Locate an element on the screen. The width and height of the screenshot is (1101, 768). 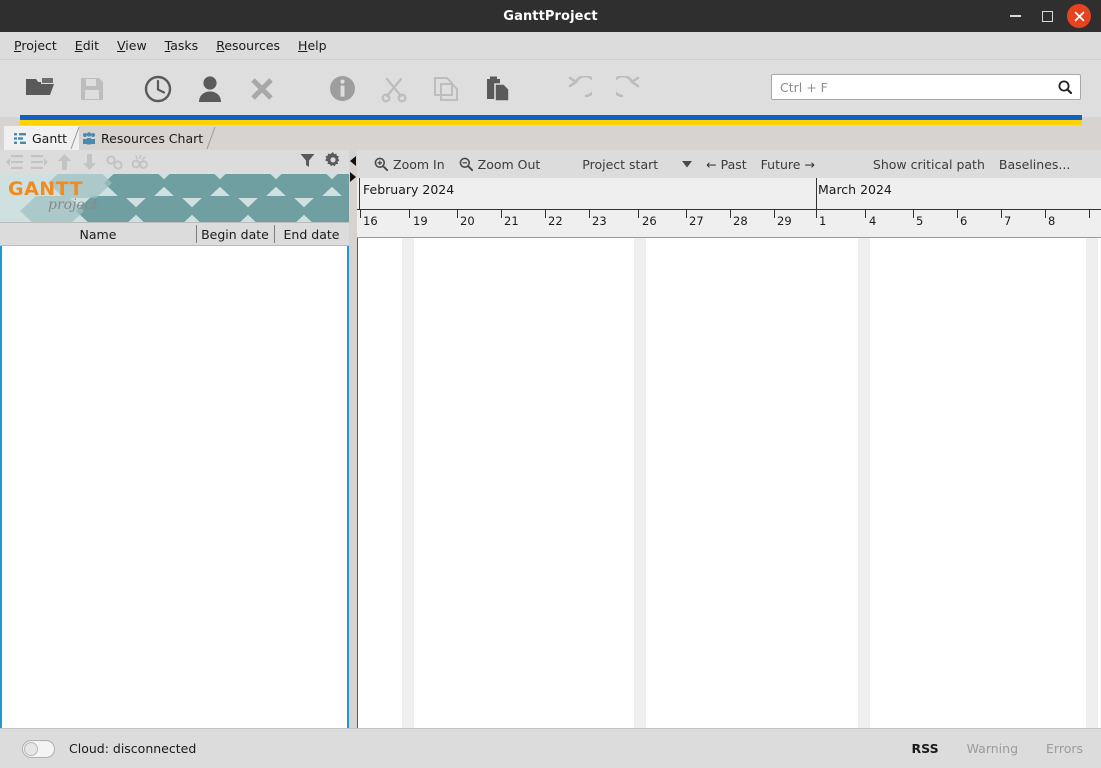
task-table-header: Name Begin date End date is located at coordinates (174, 234).